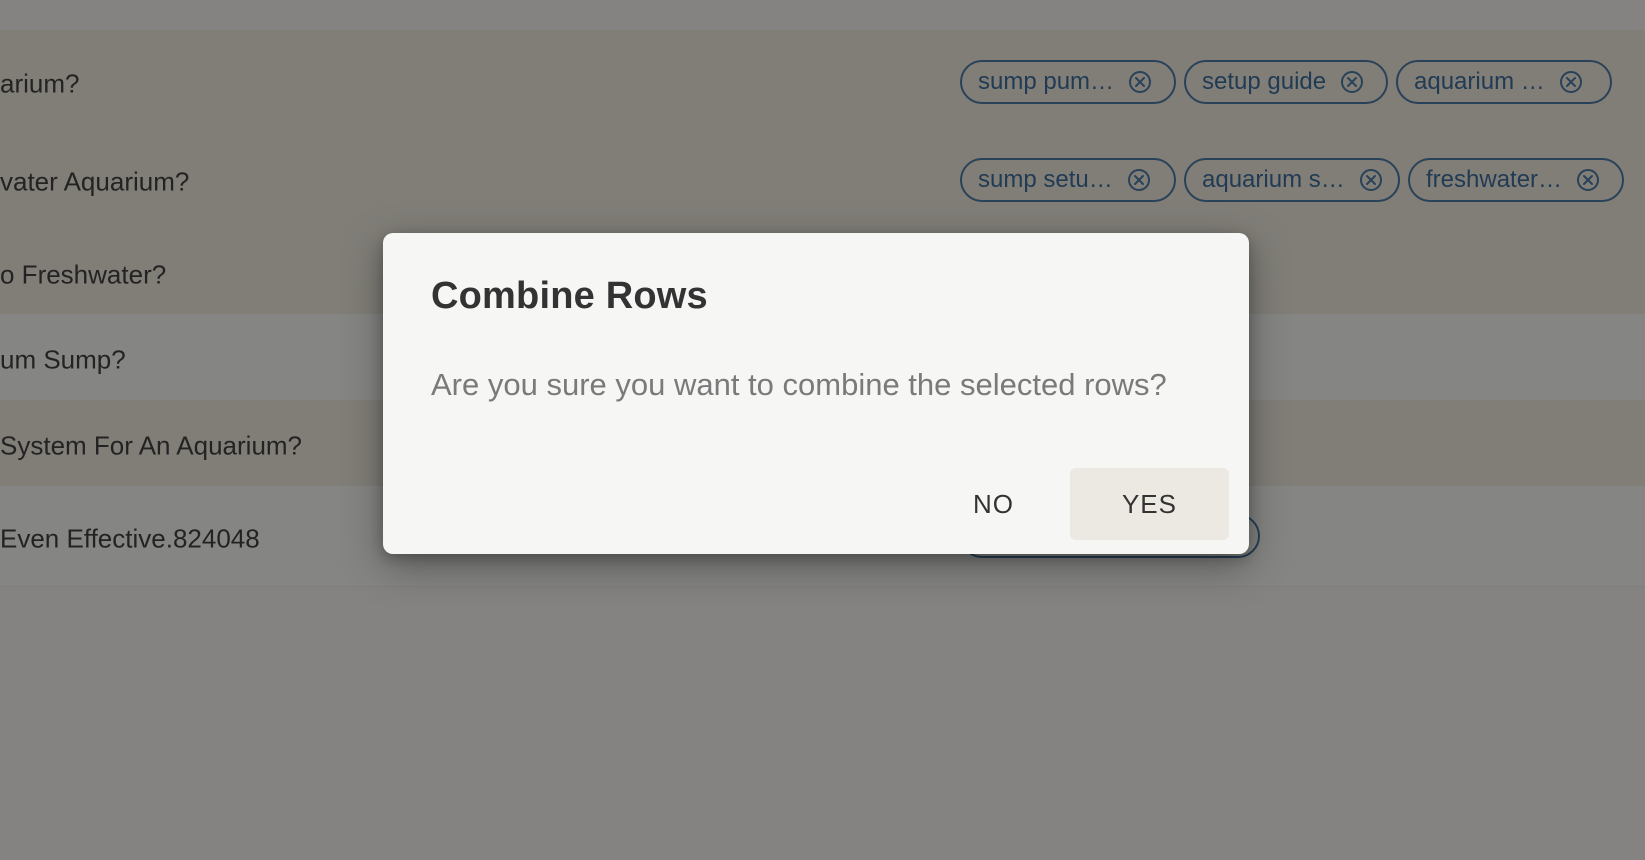  I want to click on no-button: NO, so click(993, 504).